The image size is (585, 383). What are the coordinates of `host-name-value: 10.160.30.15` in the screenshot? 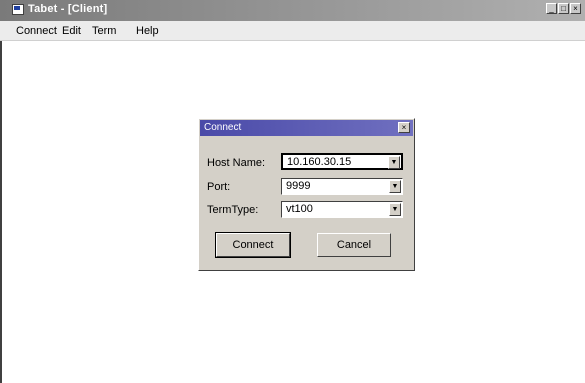 It's located at (319, 162).